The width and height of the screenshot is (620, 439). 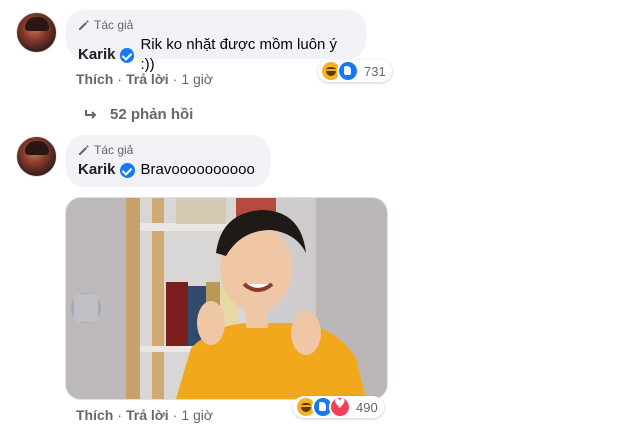 What do you see at coordinates (152, 114) in the screenshot?
I see `replies-label: 52 phản hồi` at bounding box center [152, 114].